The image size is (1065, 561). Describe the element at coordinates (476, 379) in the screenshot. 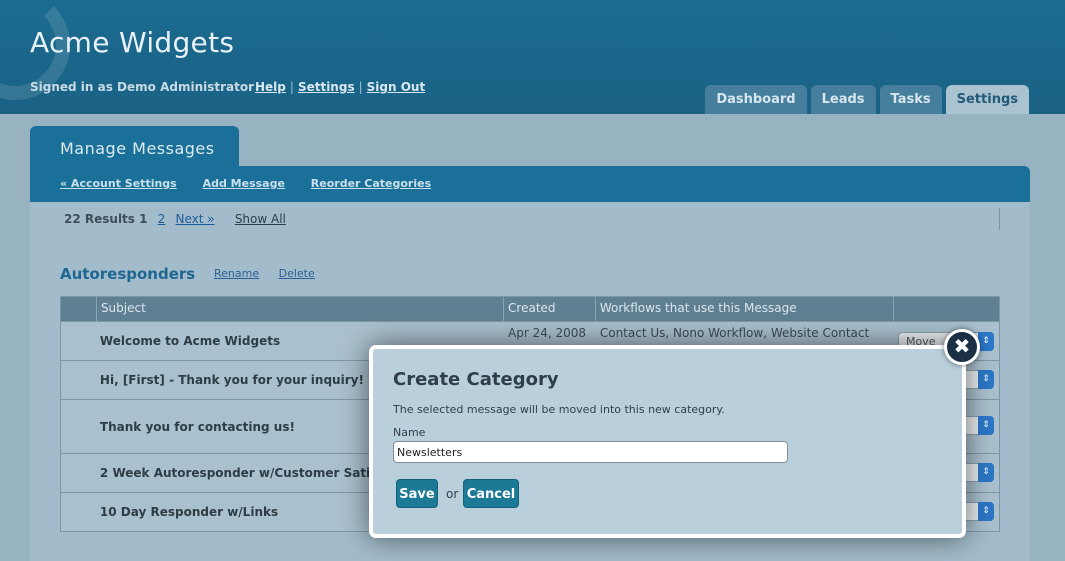

I see `dialog-title: Create Category` at that location.